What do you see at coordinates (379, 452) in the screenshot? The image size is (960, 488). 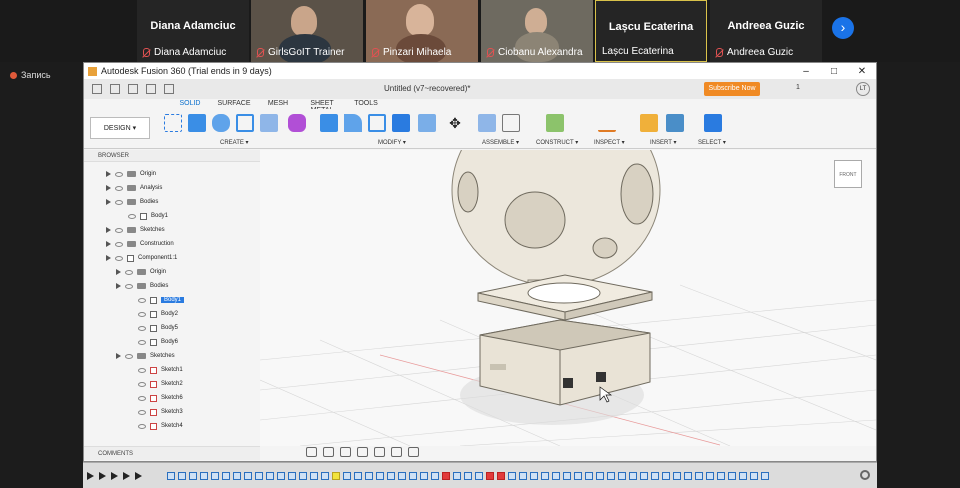 I see `fit-icon` at bounding box center [379, 452].